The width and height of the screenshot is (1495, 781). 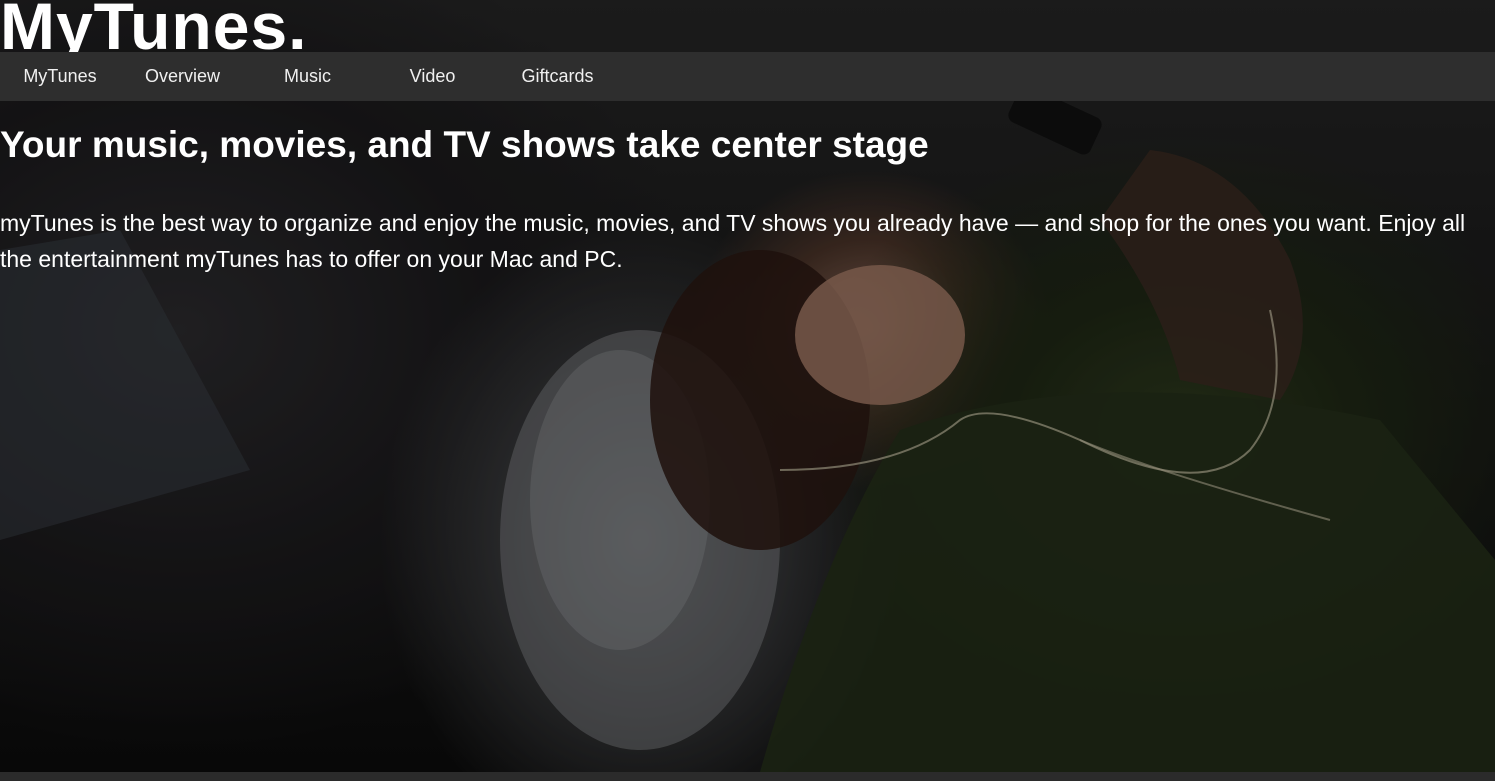 What do you see at coordinates (557, 76) in the screenshot?
I see `nav-item-giftcards: Giftcards` at bounding box center [557, 76].